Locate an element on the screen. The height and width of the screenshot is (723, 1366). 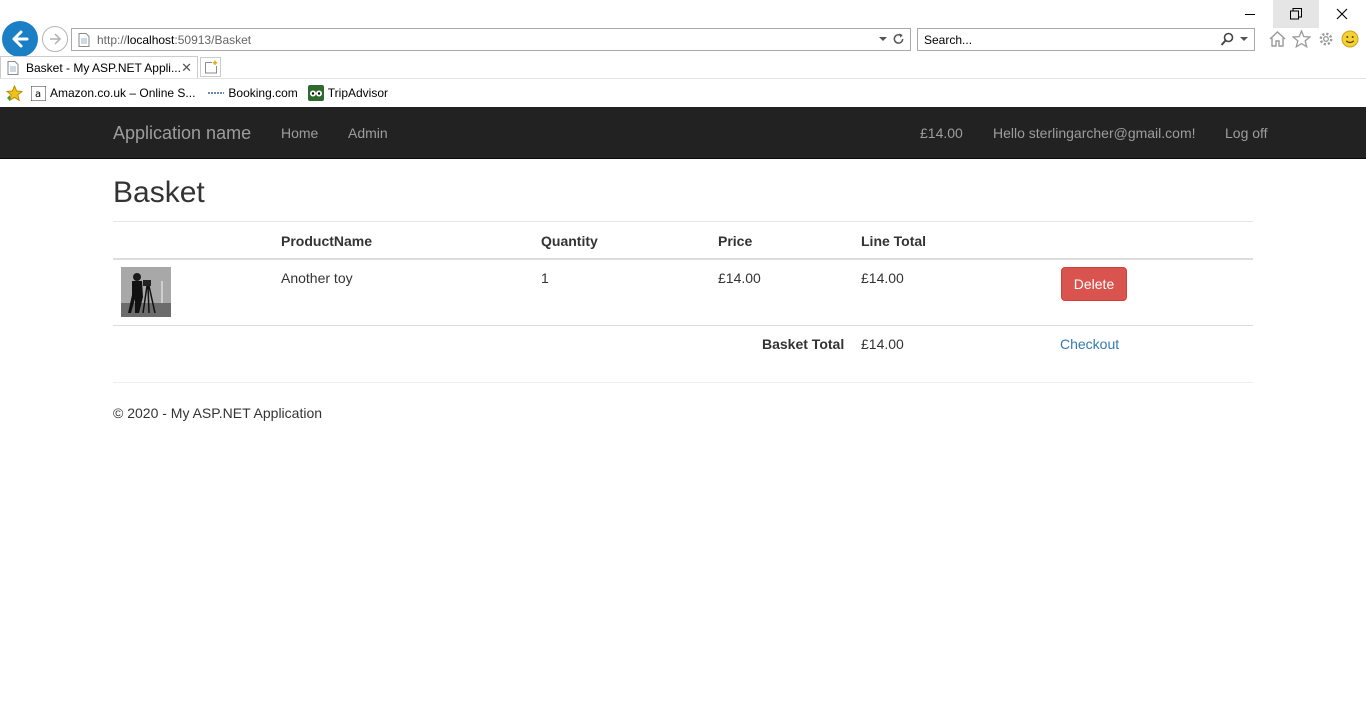
arrow-left-icon is located at coordinates (20, 39).